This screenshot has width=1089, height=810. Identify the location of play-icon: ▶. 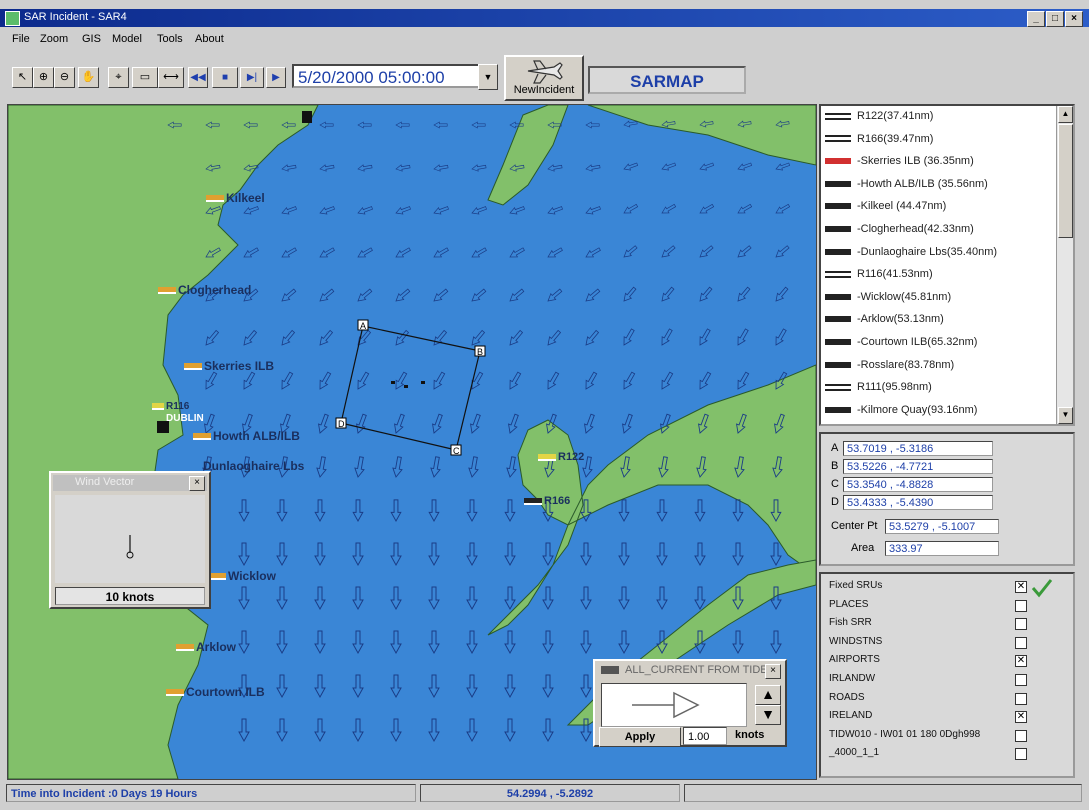
(276, 77).